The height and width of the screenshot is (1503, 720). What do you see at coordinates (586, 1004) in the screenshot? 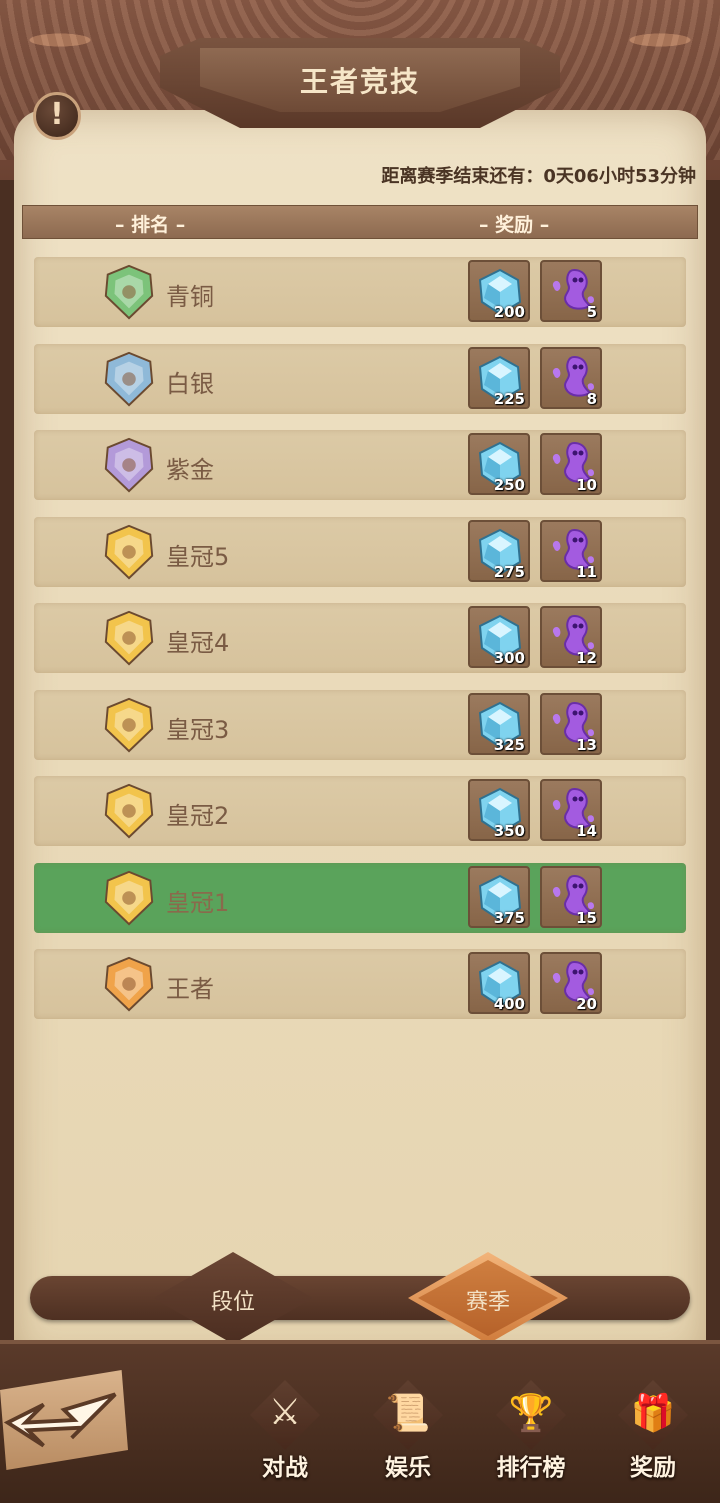
I see `reward-soul-qty: 20` at bounding box center [586, 1004].